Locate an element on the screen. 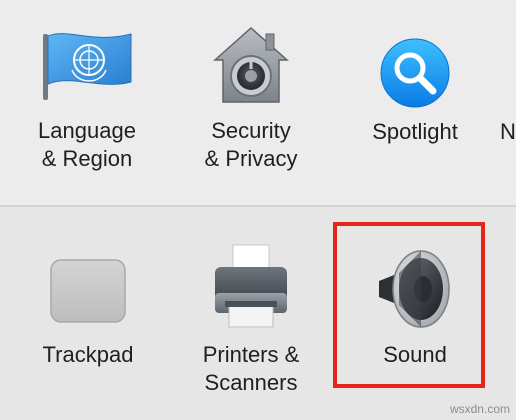  trackpad-icon is located at coordinates (88, 291).